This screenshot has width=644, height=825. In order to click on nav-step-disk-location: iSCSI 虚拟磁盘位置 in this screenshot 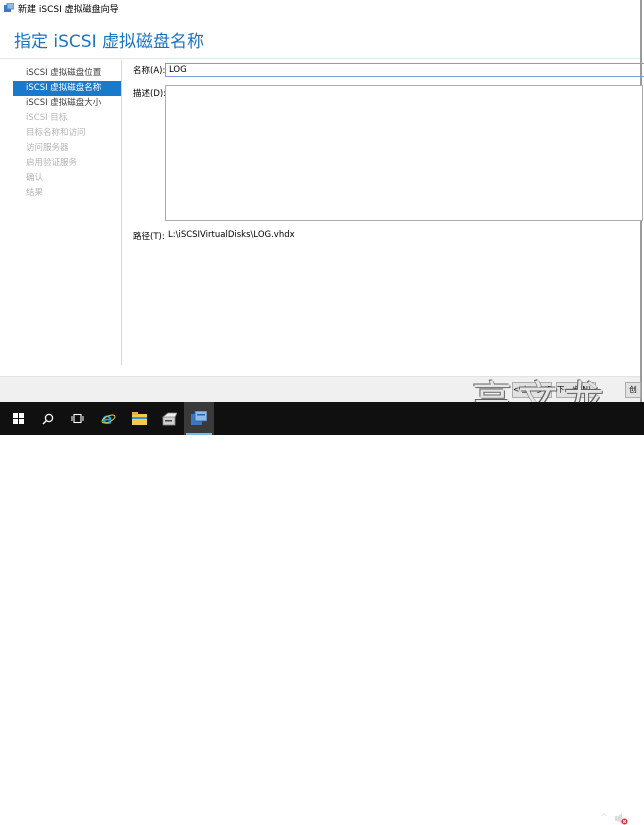, I will do `click(67, 73)`.